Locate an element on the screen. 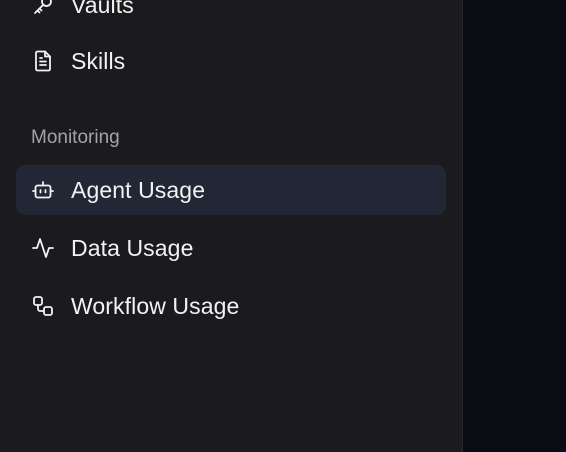 The image size is (566, 452). sidebar-item-label: Workflow Usage is located at coordinates (155, 305).